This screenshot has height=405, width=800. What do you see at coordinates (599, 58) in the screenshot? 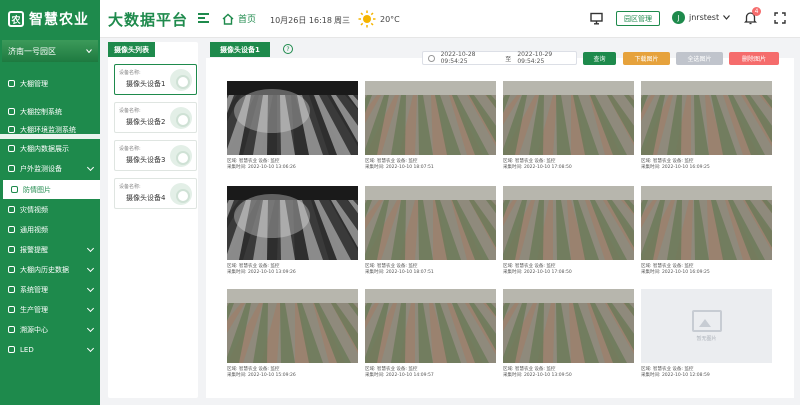
I see `query-button: 查询` at bounding box center [599, 58].